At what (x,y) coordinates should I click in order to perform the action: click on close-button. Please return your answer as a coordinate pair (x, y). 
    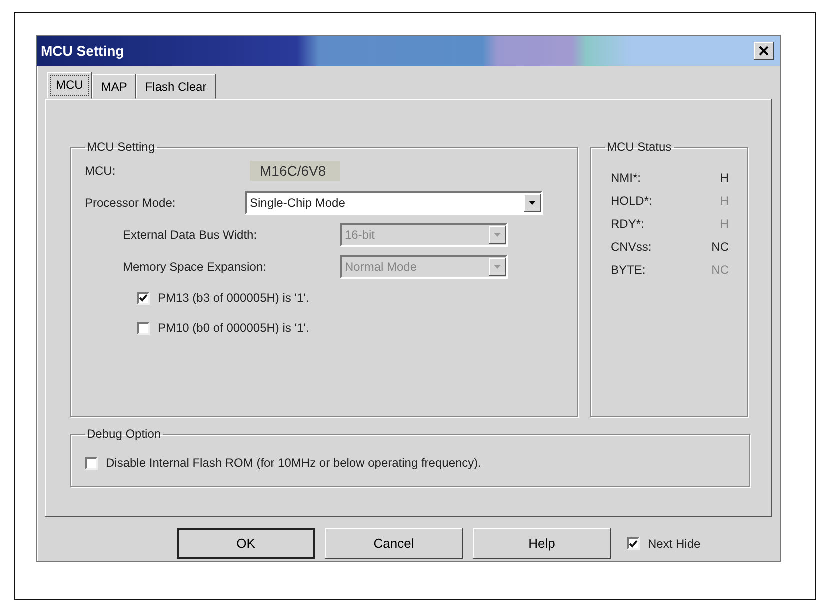
    Looking at the image, I should click on (764, 51).